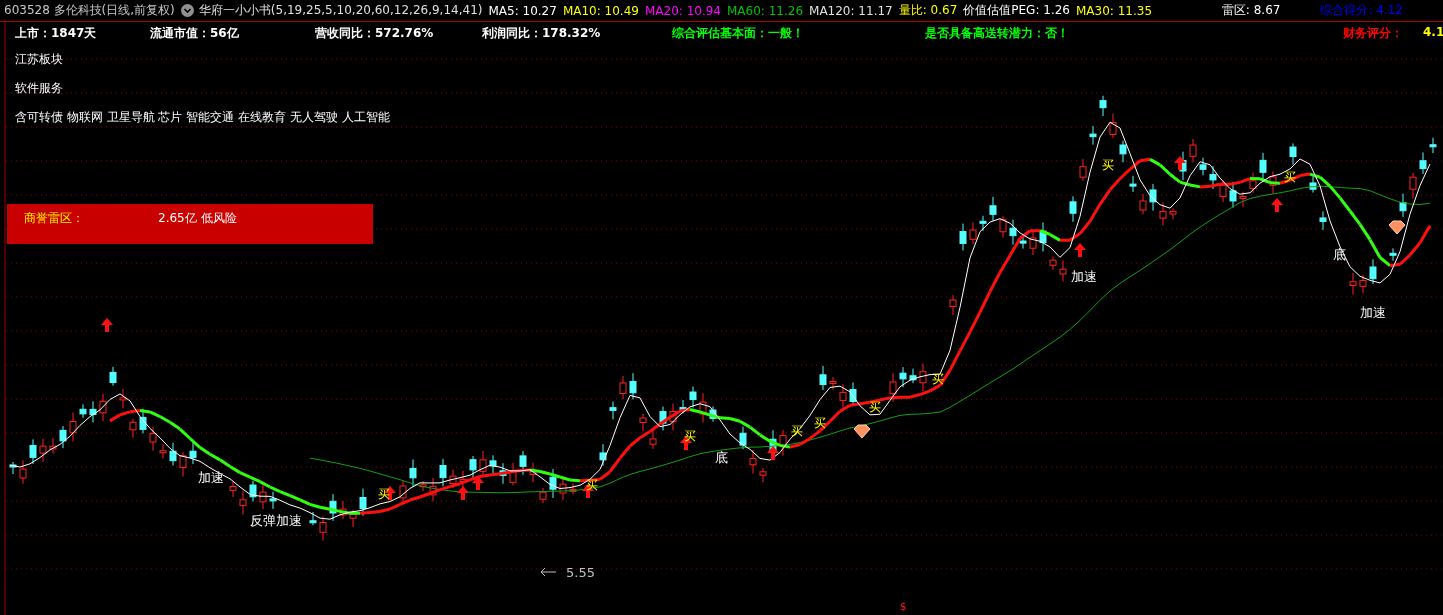  Describe the element at coordinates (89, 10) in the screenshot. I see `quote-text: 603528 多伦科技(日线,前复权)` at that location.